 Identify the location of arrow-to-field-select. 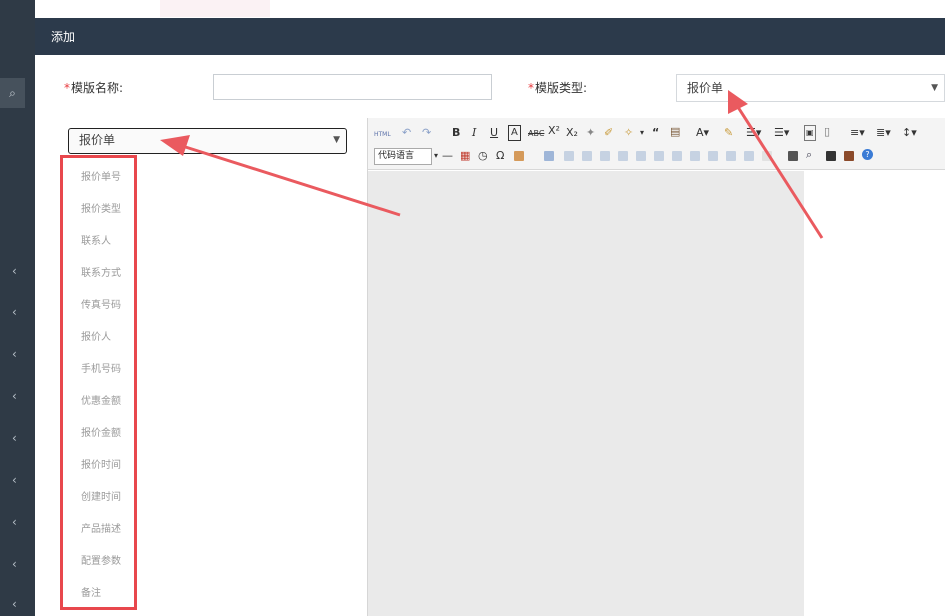
(280, 176).